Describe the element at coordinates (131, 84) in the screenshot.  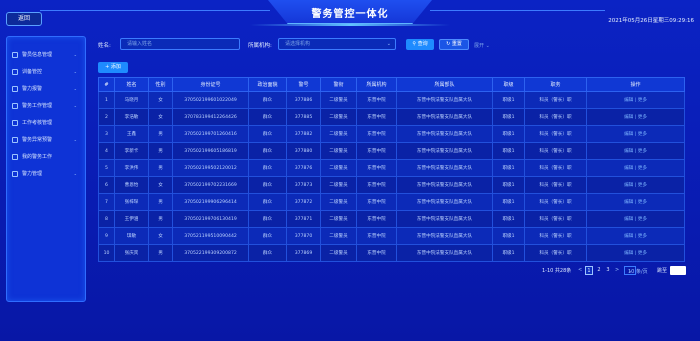
I see `column-header: 姓名` at that location.